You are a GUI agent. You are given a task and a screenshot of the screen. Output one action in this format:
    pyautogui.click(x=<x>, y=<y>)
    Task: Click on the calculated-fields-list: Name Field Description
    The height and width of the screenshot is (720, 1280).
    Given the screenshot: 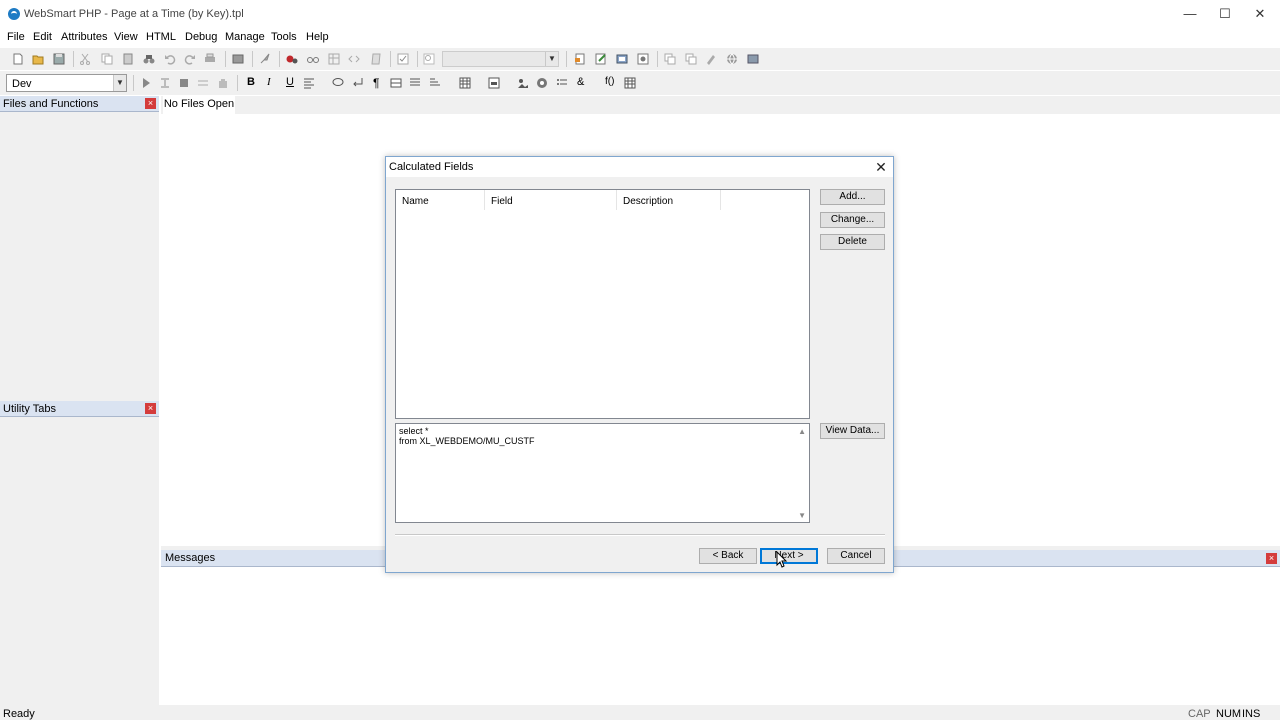 What is the action you would take?
    pyautogui.click(x=602, y=304)
    